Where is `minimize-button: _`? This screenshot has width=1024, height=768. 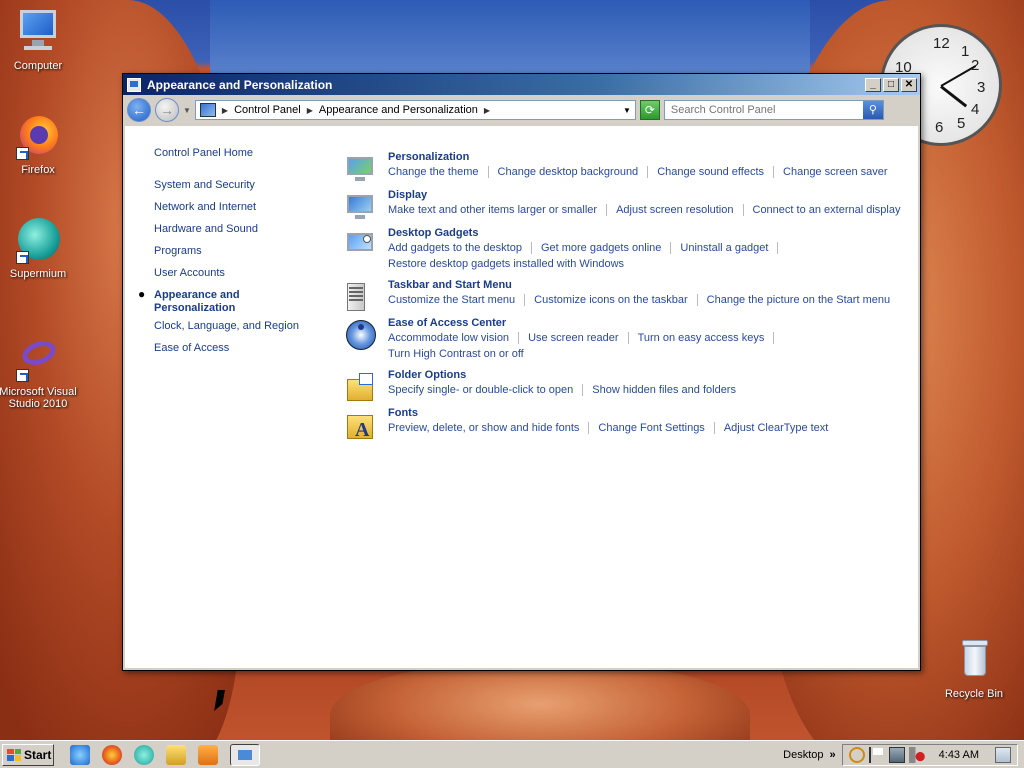
minimize-button: _ is located at coordinates (873, 84).